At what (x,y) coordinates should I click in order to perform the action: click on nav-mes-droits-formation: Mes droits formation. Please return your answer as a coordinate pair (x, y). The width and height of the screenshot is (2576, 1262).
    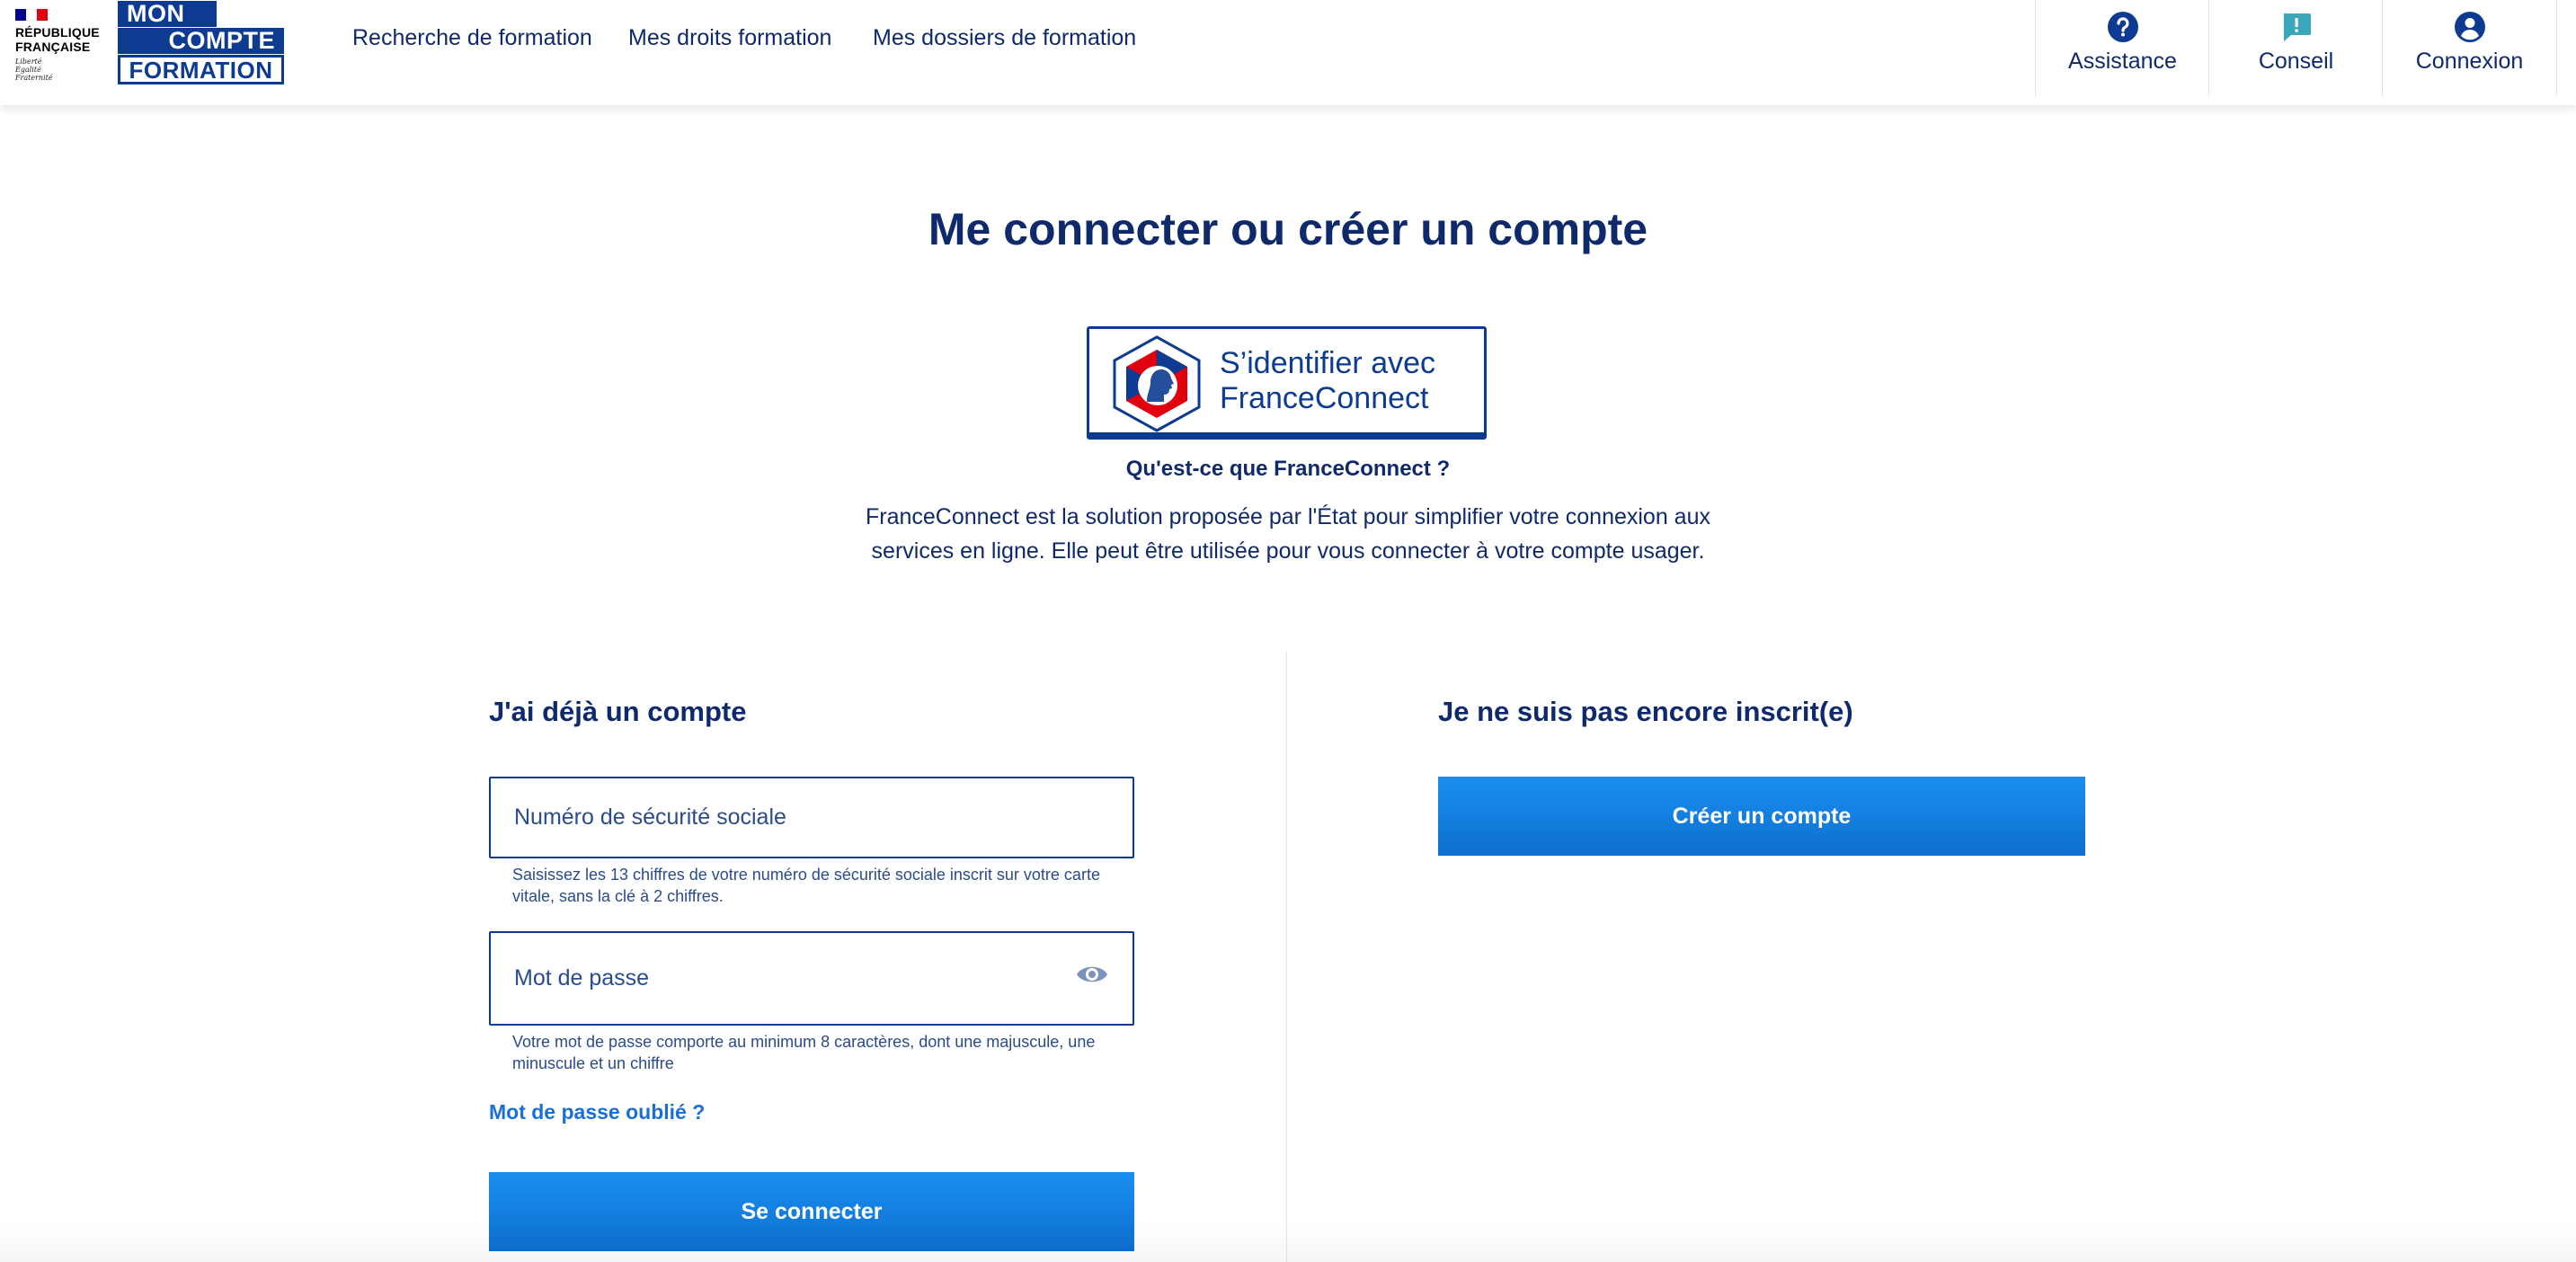
    Looking at the image, I should click on (729, 38).